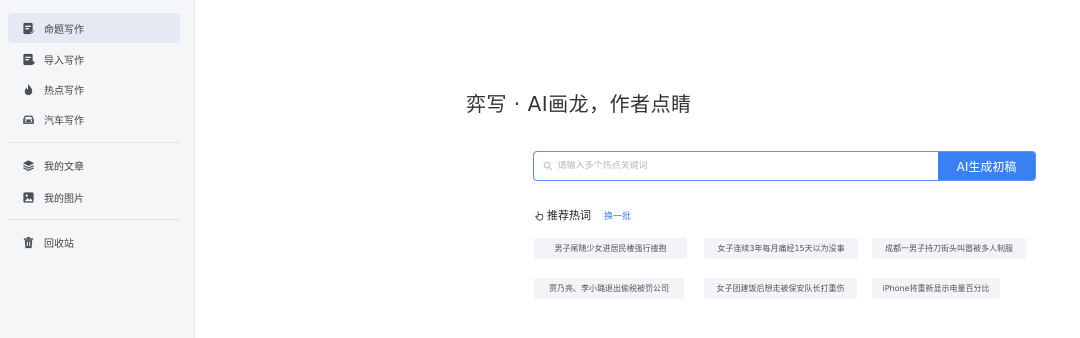  What do you see at coordinates (64, 167) in the screenshot?
I see `sidebar-item-label: 我的文章` at bounding box center [64, 167].